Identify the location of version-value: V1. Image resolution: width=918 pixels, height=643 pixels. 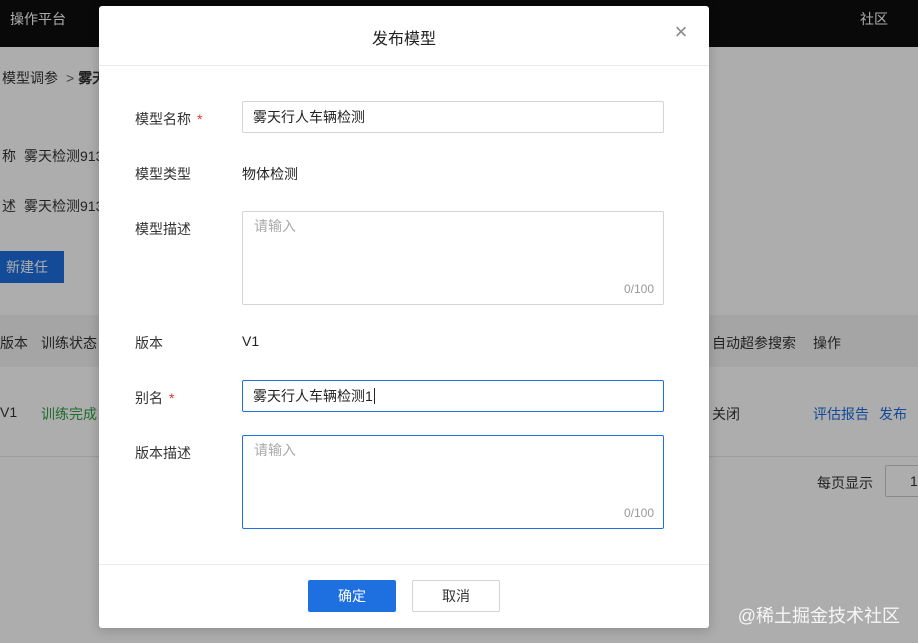
(251, 341).